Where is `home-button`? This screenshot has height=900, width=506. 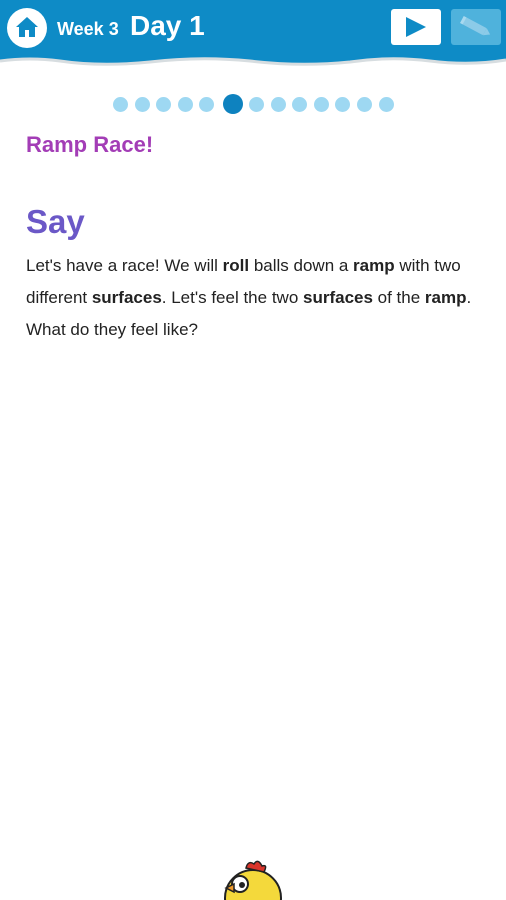
home-button is located at coordinates (27, 28).